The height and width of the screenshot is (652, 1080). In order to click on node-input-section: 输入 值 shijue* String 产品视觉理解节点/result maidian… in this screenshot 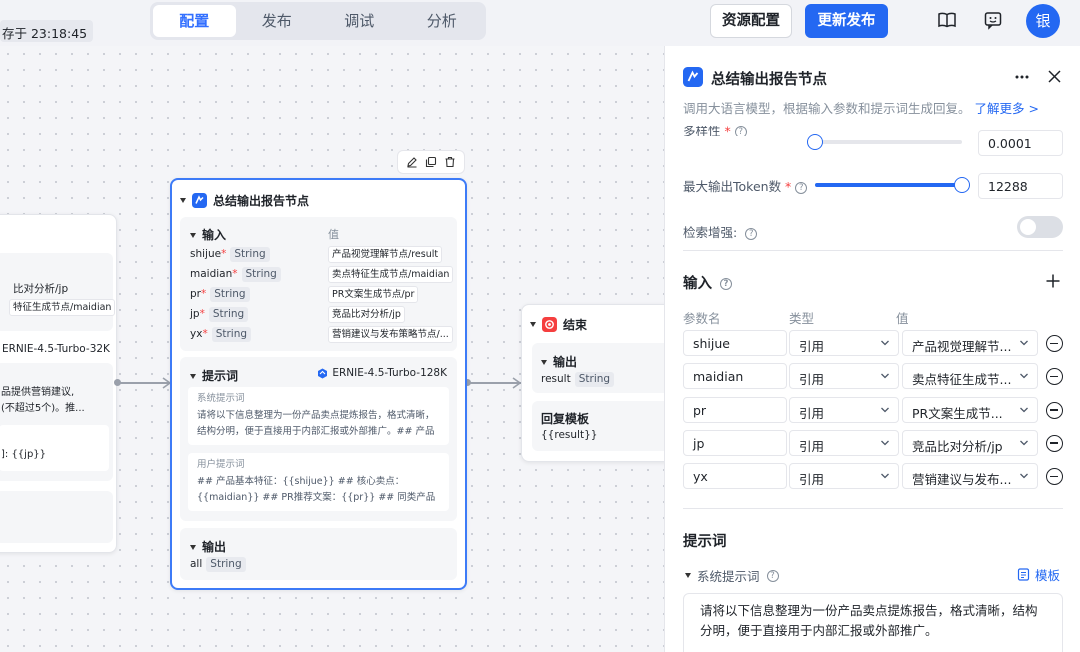, I will do `click(318, 284)`.